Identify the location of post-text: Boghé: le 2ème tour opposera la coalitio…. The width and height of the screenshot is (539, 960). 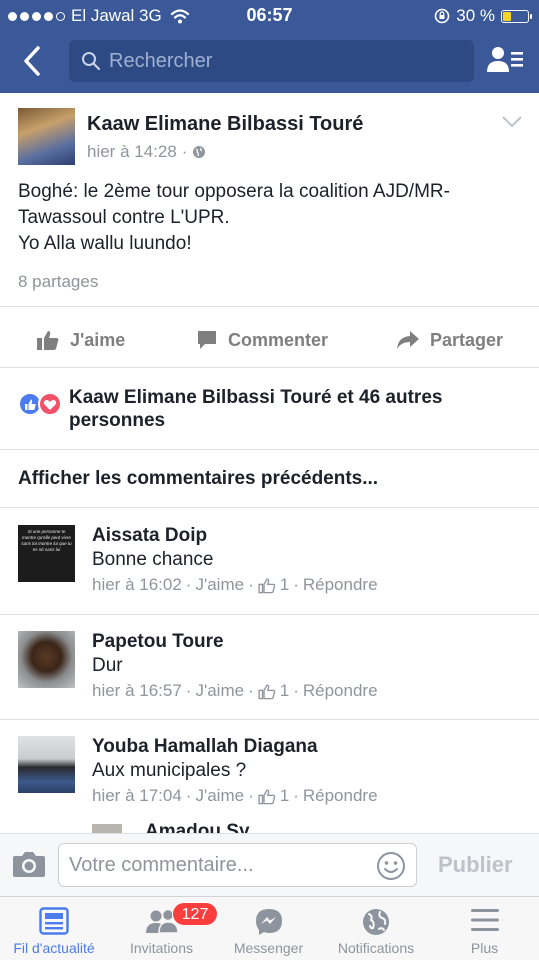
(270, 218).